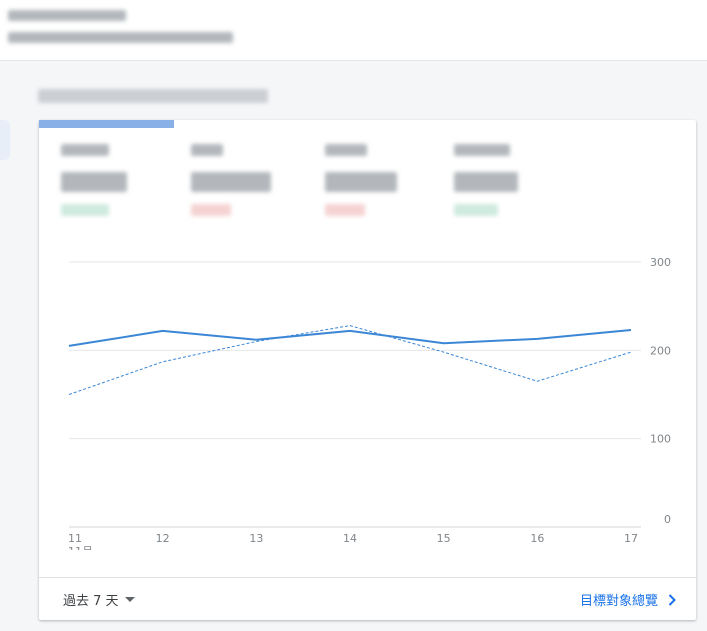 Image resolution: width=707 pixels, height=631 pixels. Describe the element at coordinates (631, 538) in the screenshot. I see `x-tick-label-17: 17` at that location.